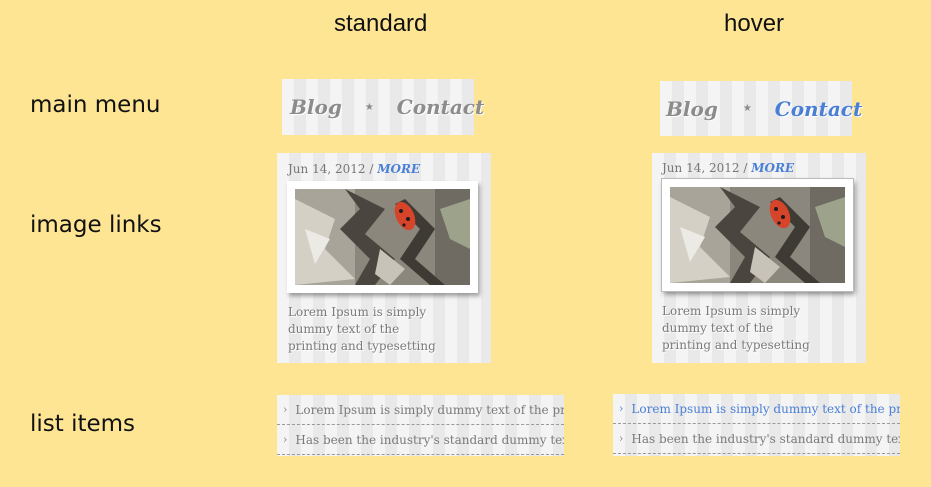 The image size is (931, 487). What do you see at coordinates (95, 105) in the screenshot?
I see `row-label-main-menu: main menu` at bounding box center [95, 105].